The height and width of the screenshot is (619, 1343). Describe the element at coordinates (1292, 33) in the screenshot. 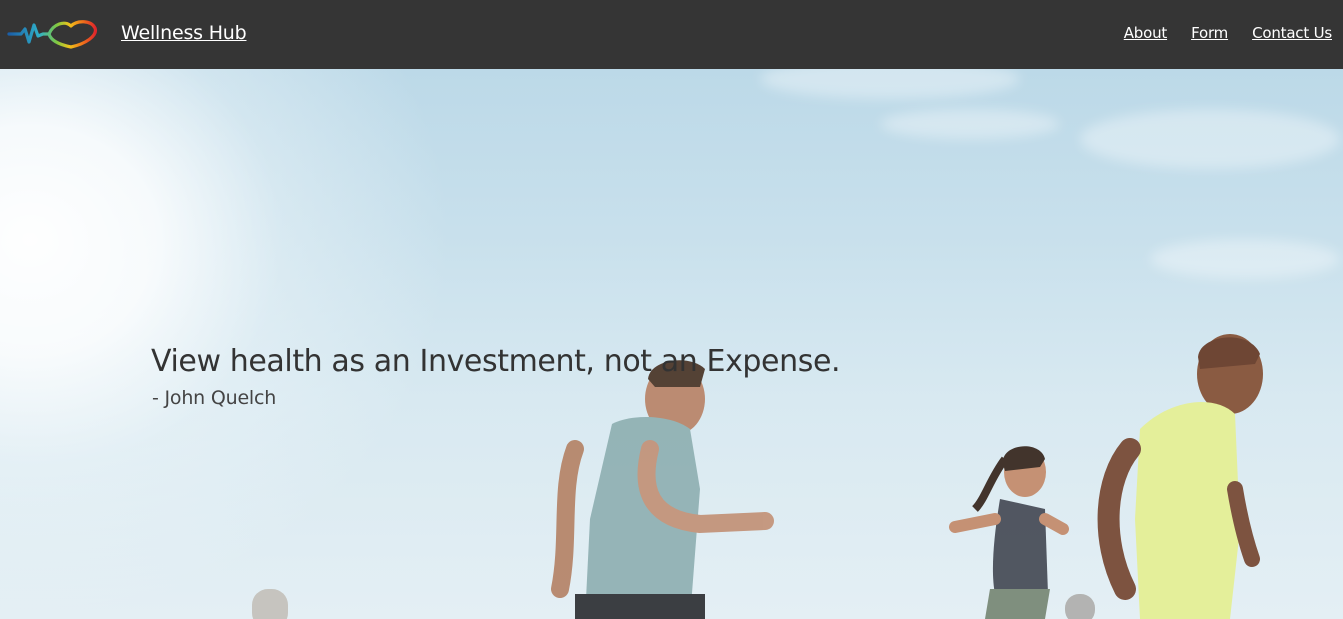

I see `nav-link-contact-us: Contact Us` at that location.